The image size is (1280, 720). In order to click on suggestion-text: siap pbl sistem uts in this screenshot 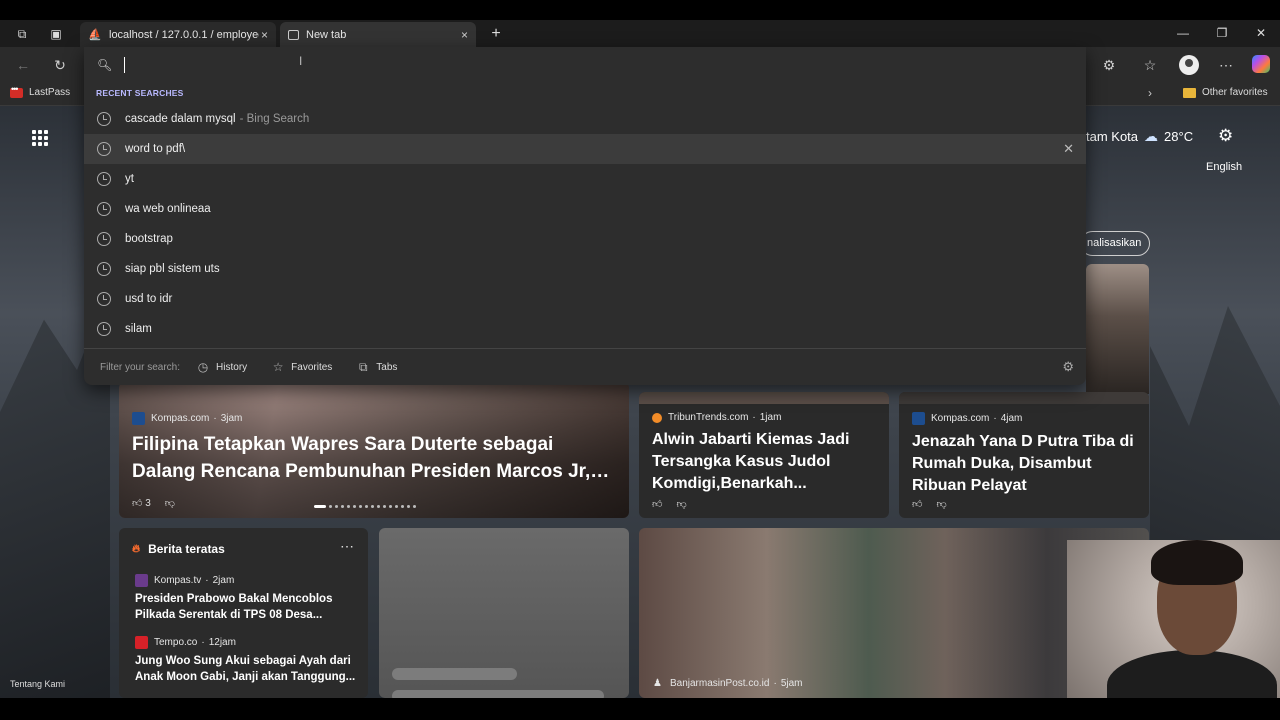, I will do `click(172, 269)`.